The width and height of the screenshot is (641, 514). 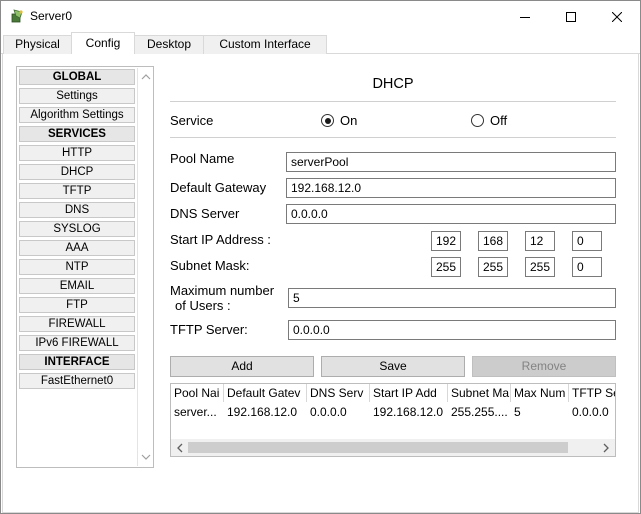 I want to click on sidebar-item-email: EMAIL, so click(x=77, y=286).